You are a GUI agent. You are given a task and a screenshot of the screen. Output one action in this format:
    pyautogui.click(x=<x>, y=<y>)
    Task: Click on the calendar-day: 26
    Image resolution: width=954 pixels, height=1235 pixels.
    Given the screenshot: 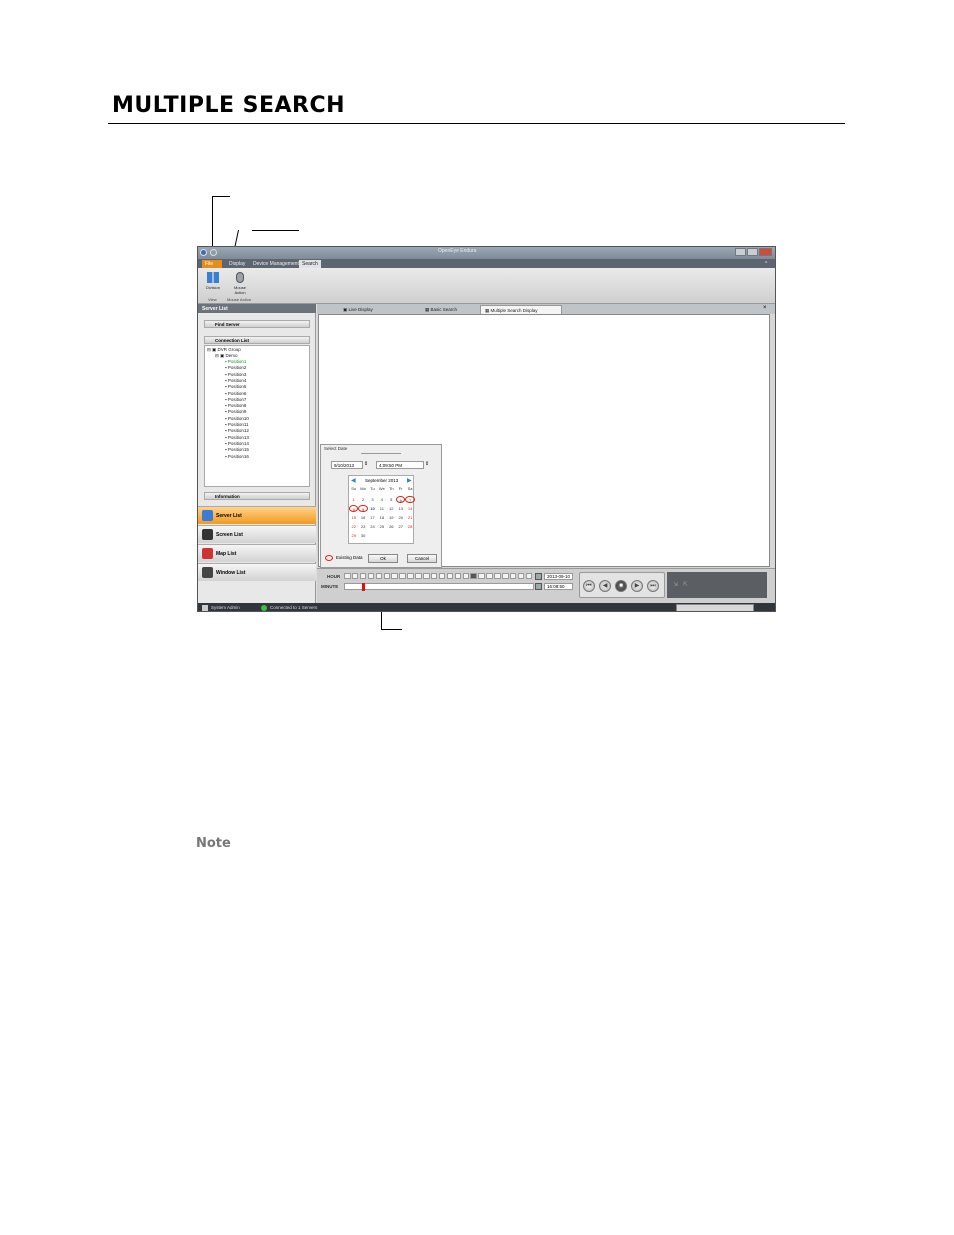 What is the action you would take?
    pyautogui.click(x=391, y=526)
    